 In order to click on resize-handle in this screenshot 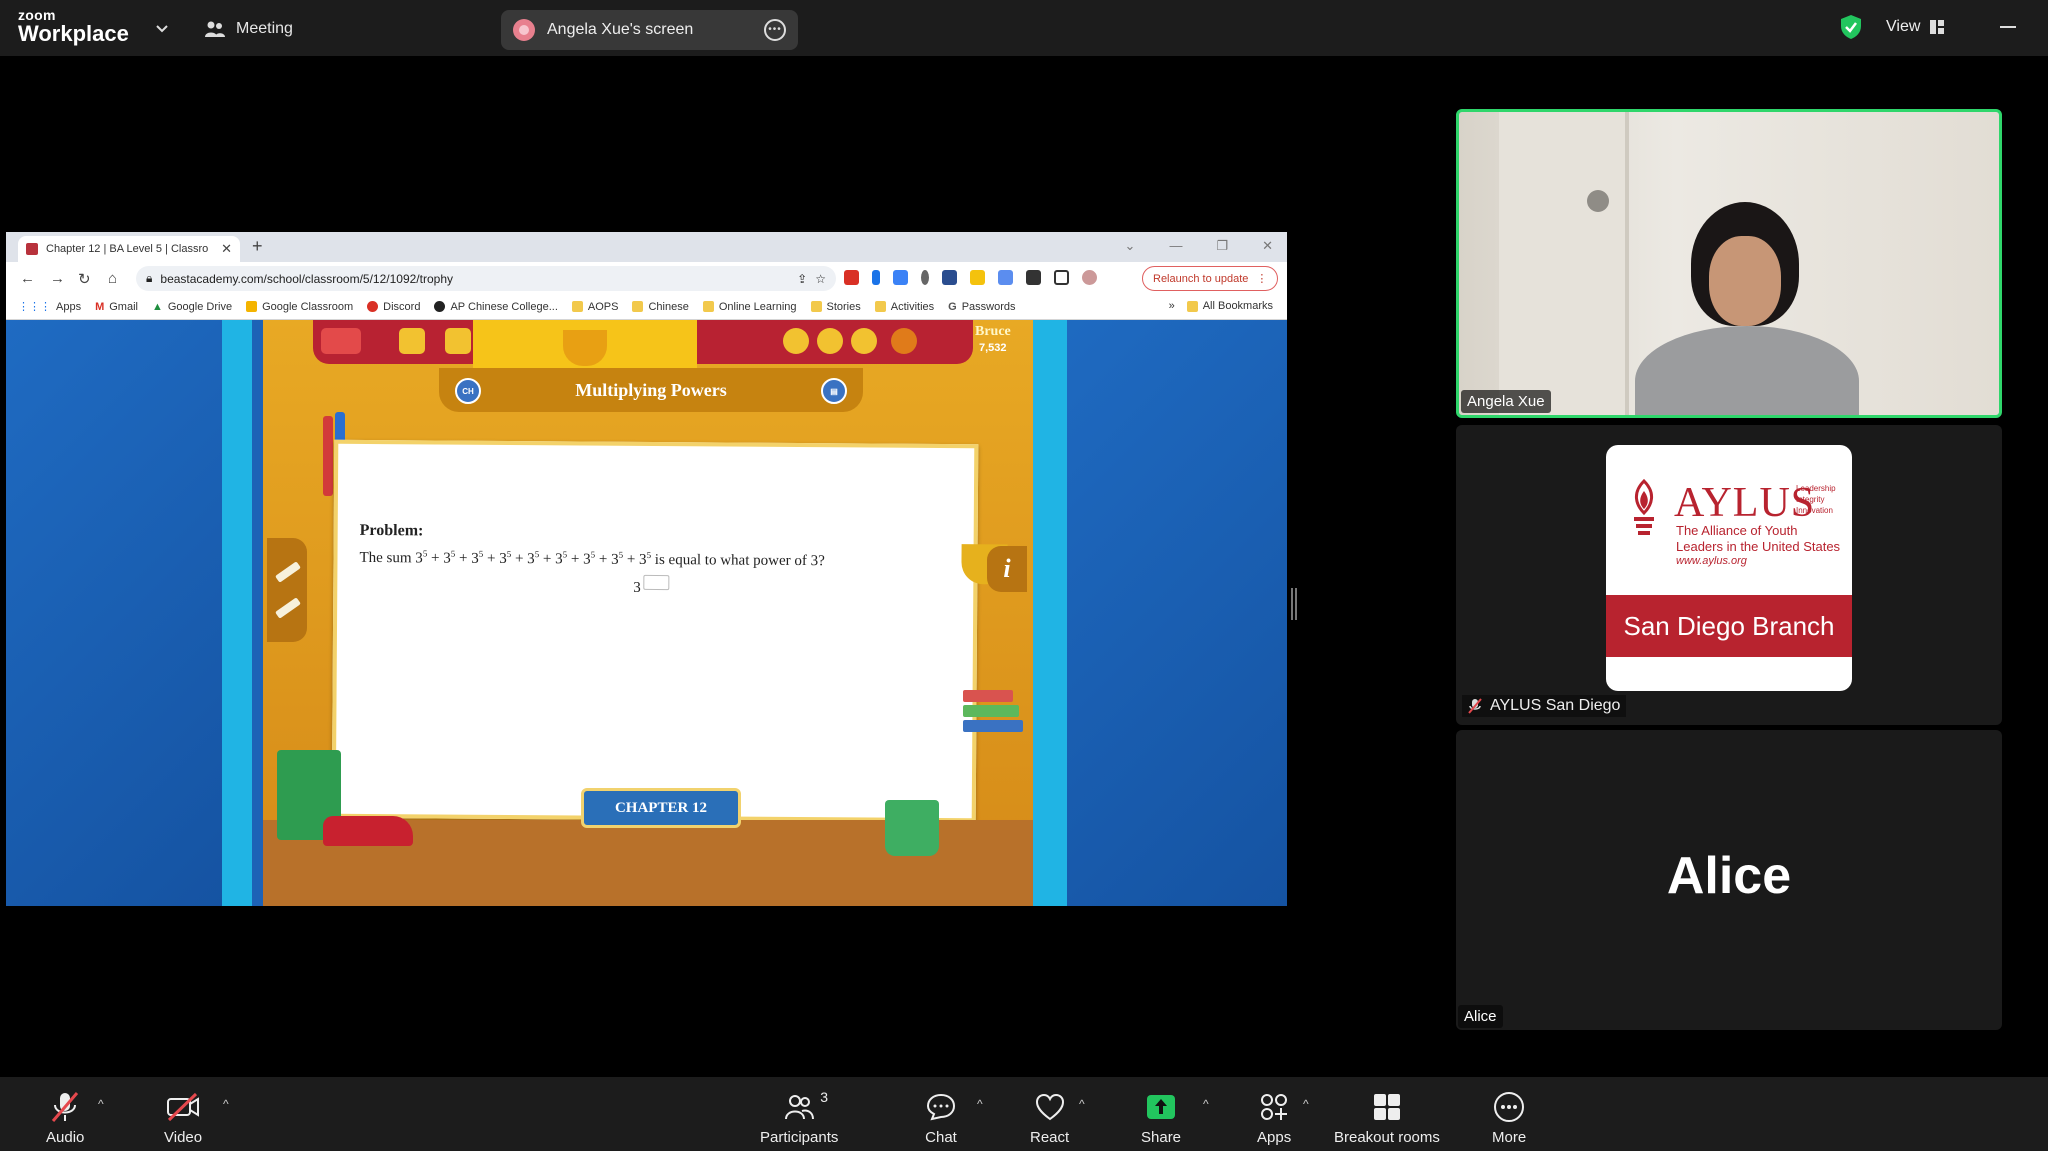, I will do `click(1294, 604)`.